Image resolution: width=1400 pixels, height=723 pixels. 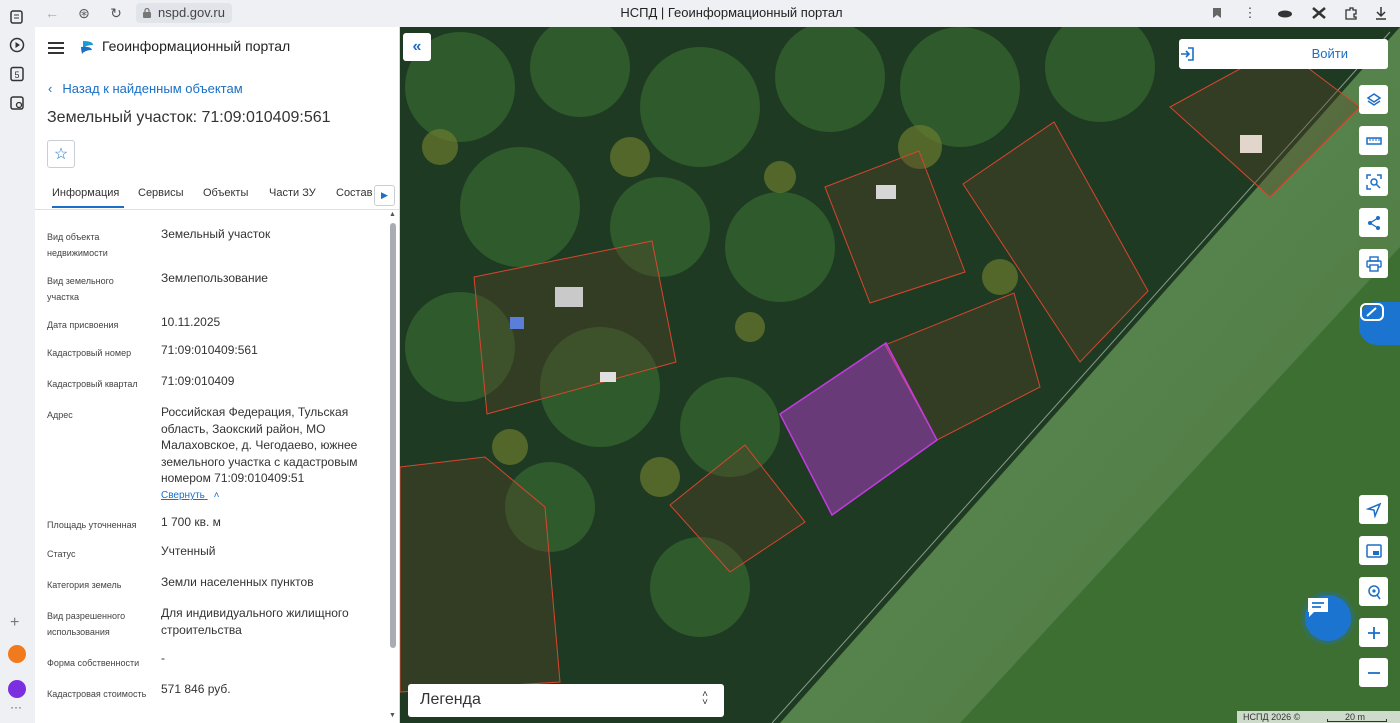 I want to click on object-title: Земельный участок: 71:09:010409:561, so click(x=189, y=117).